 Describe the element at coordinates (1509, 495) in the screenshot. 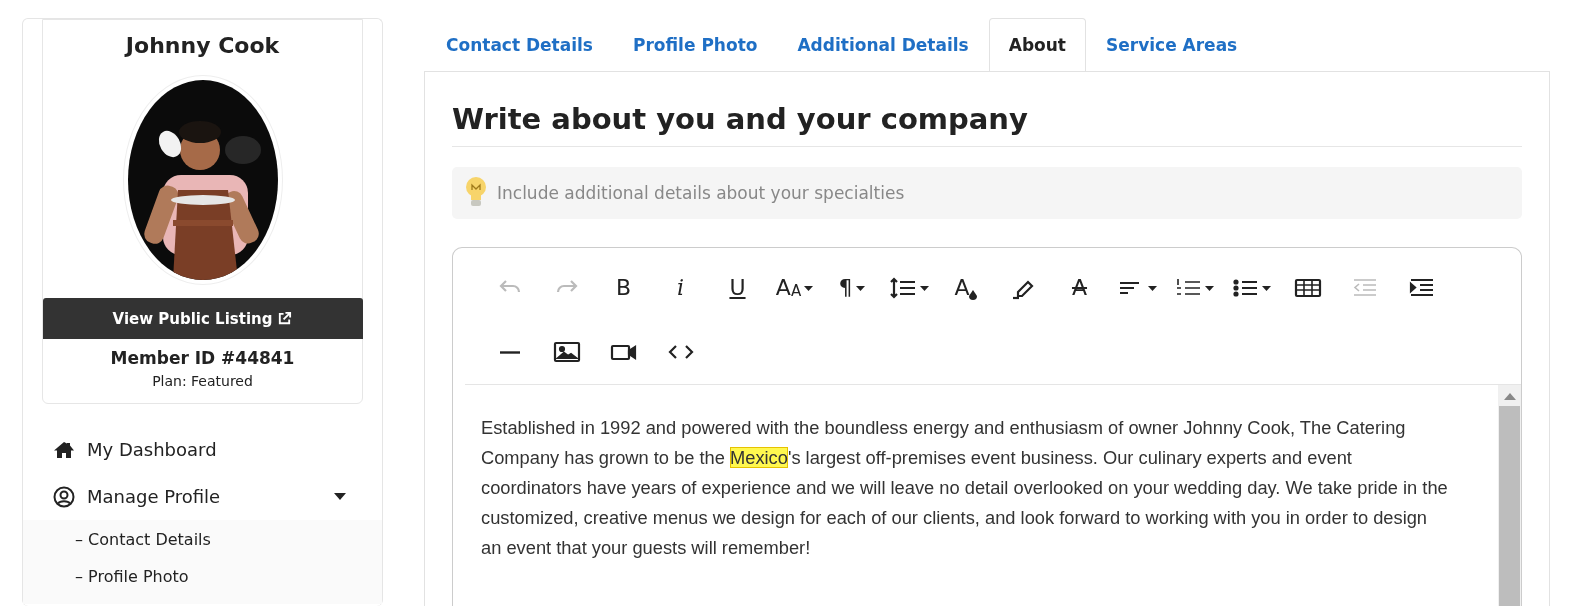

I see `scrollbar` at that location.